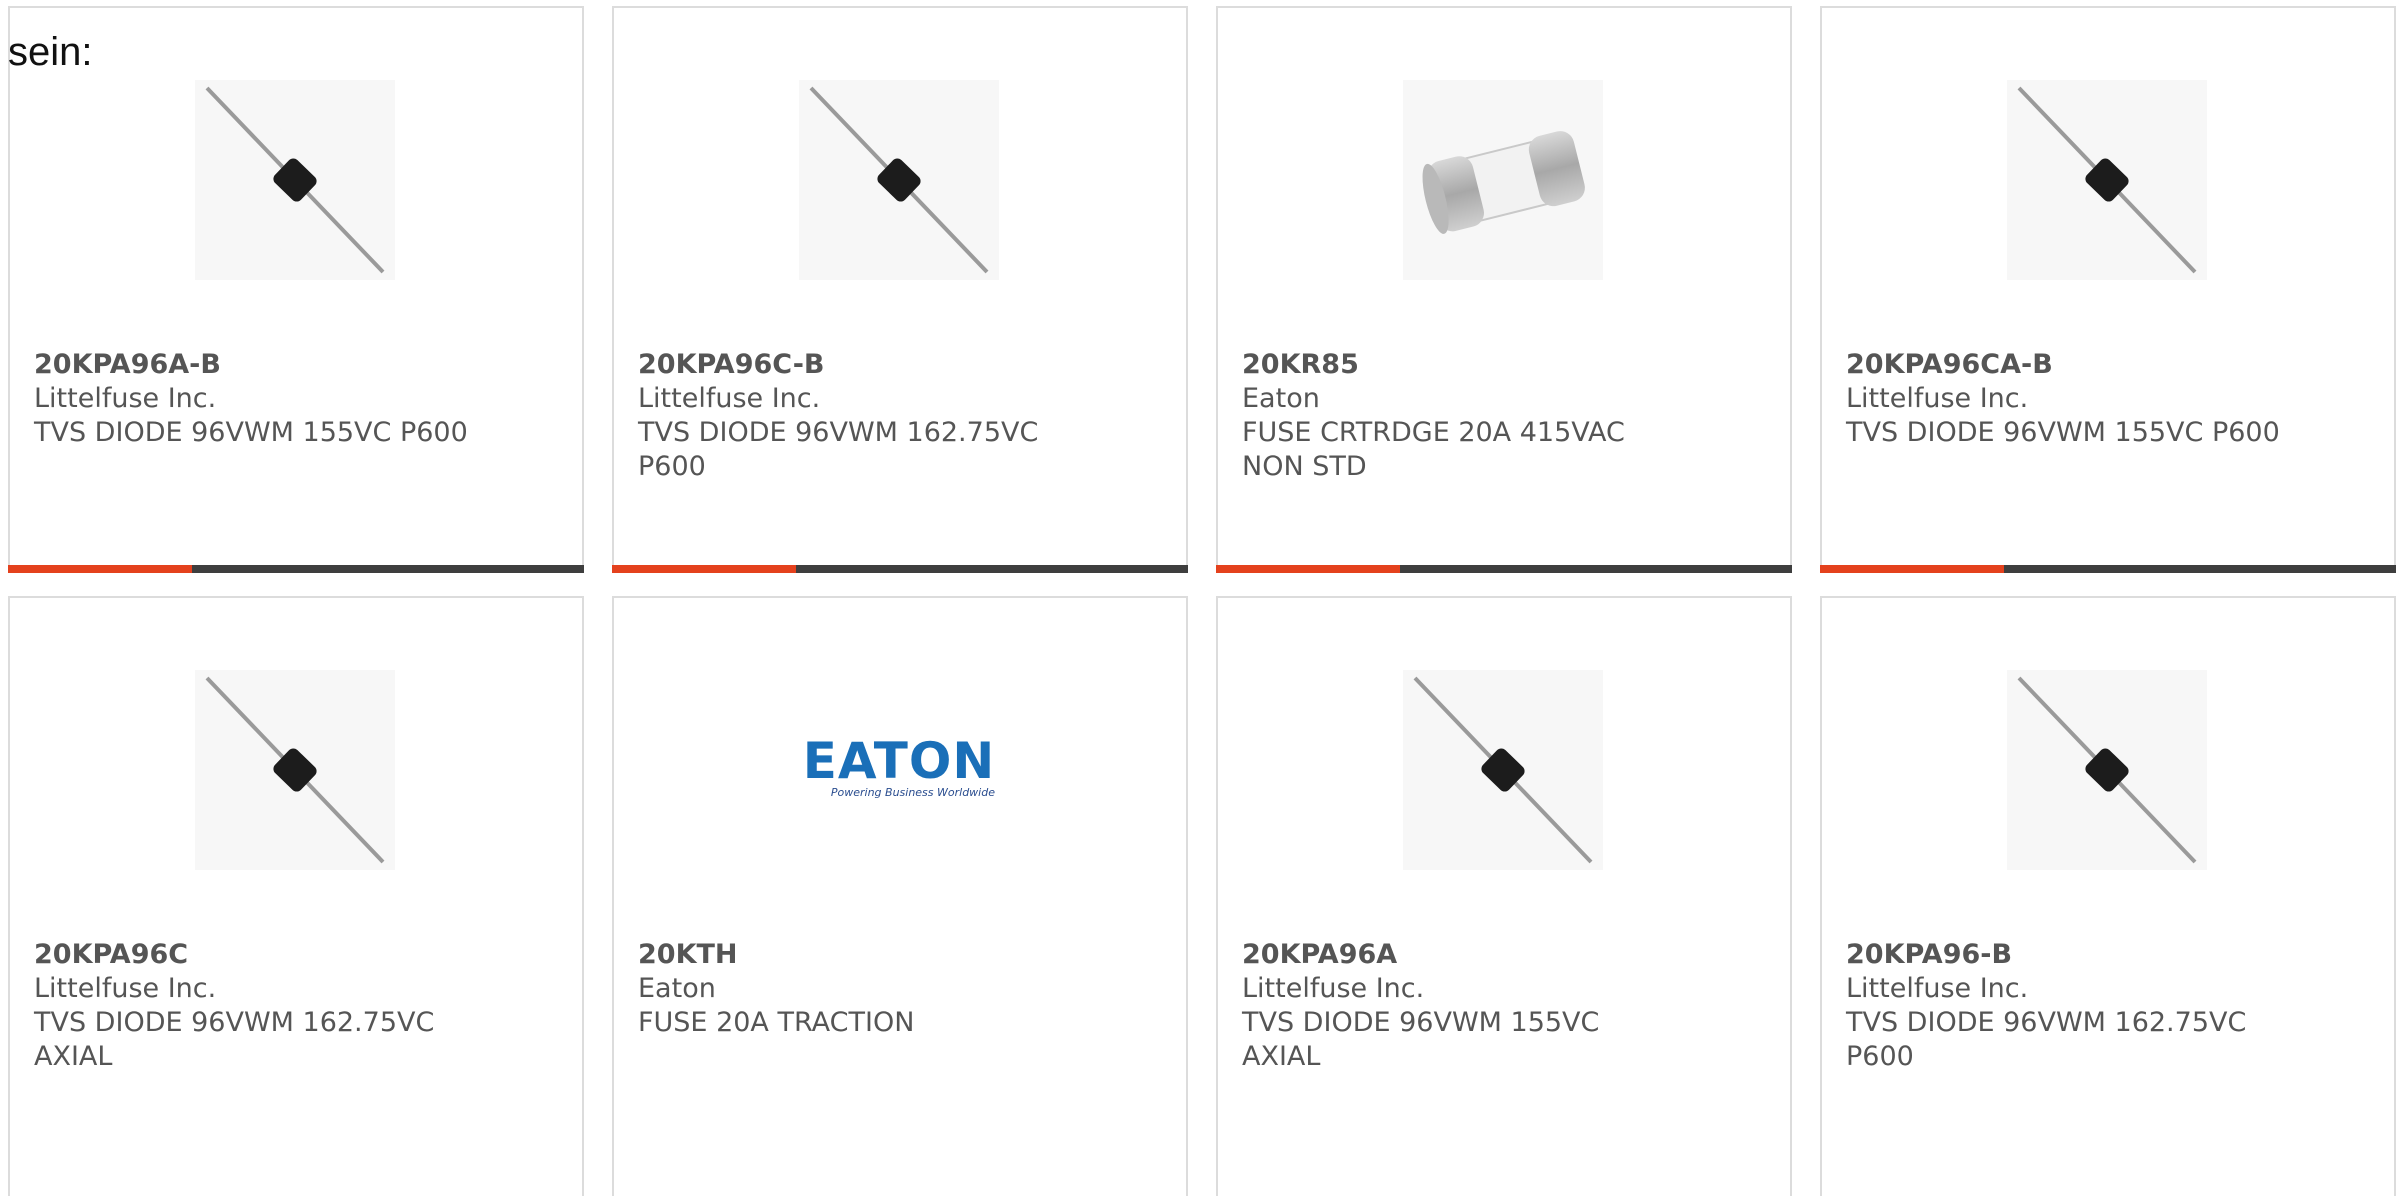 This screenshot has height=1196, width=2400. Describe the element at coordinates (254, 955) in the screenshot. I see `part-number: 20KPA96C` at that location.